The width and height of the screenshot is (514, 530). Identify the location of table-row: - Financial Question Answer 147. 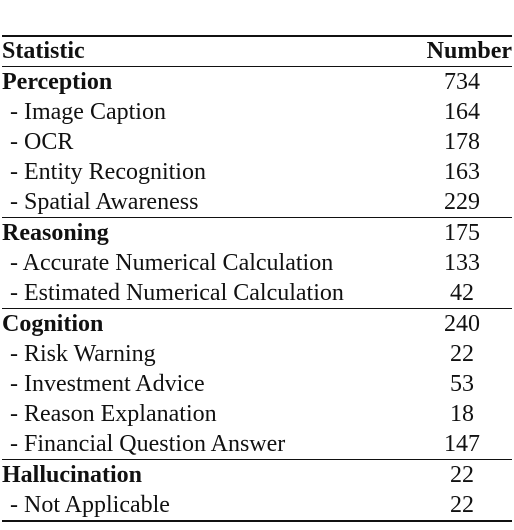
(257, 444).